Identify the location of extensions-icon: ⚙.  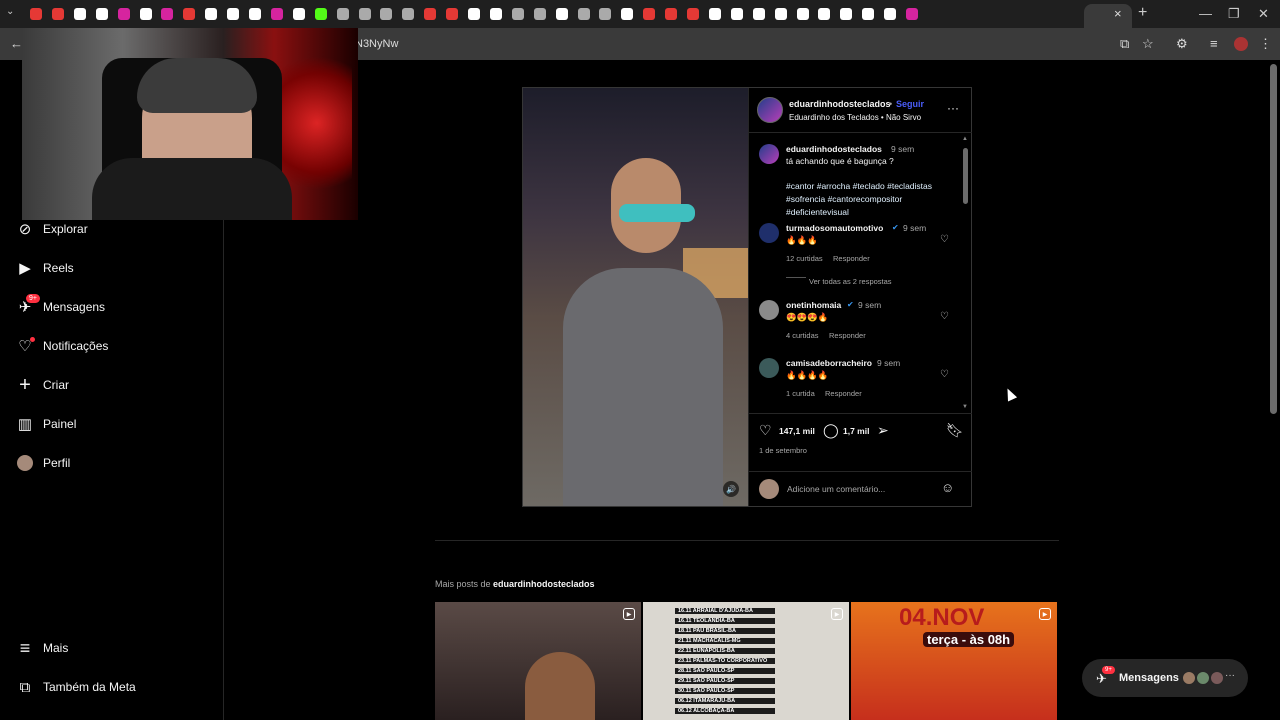
(1182, 44).